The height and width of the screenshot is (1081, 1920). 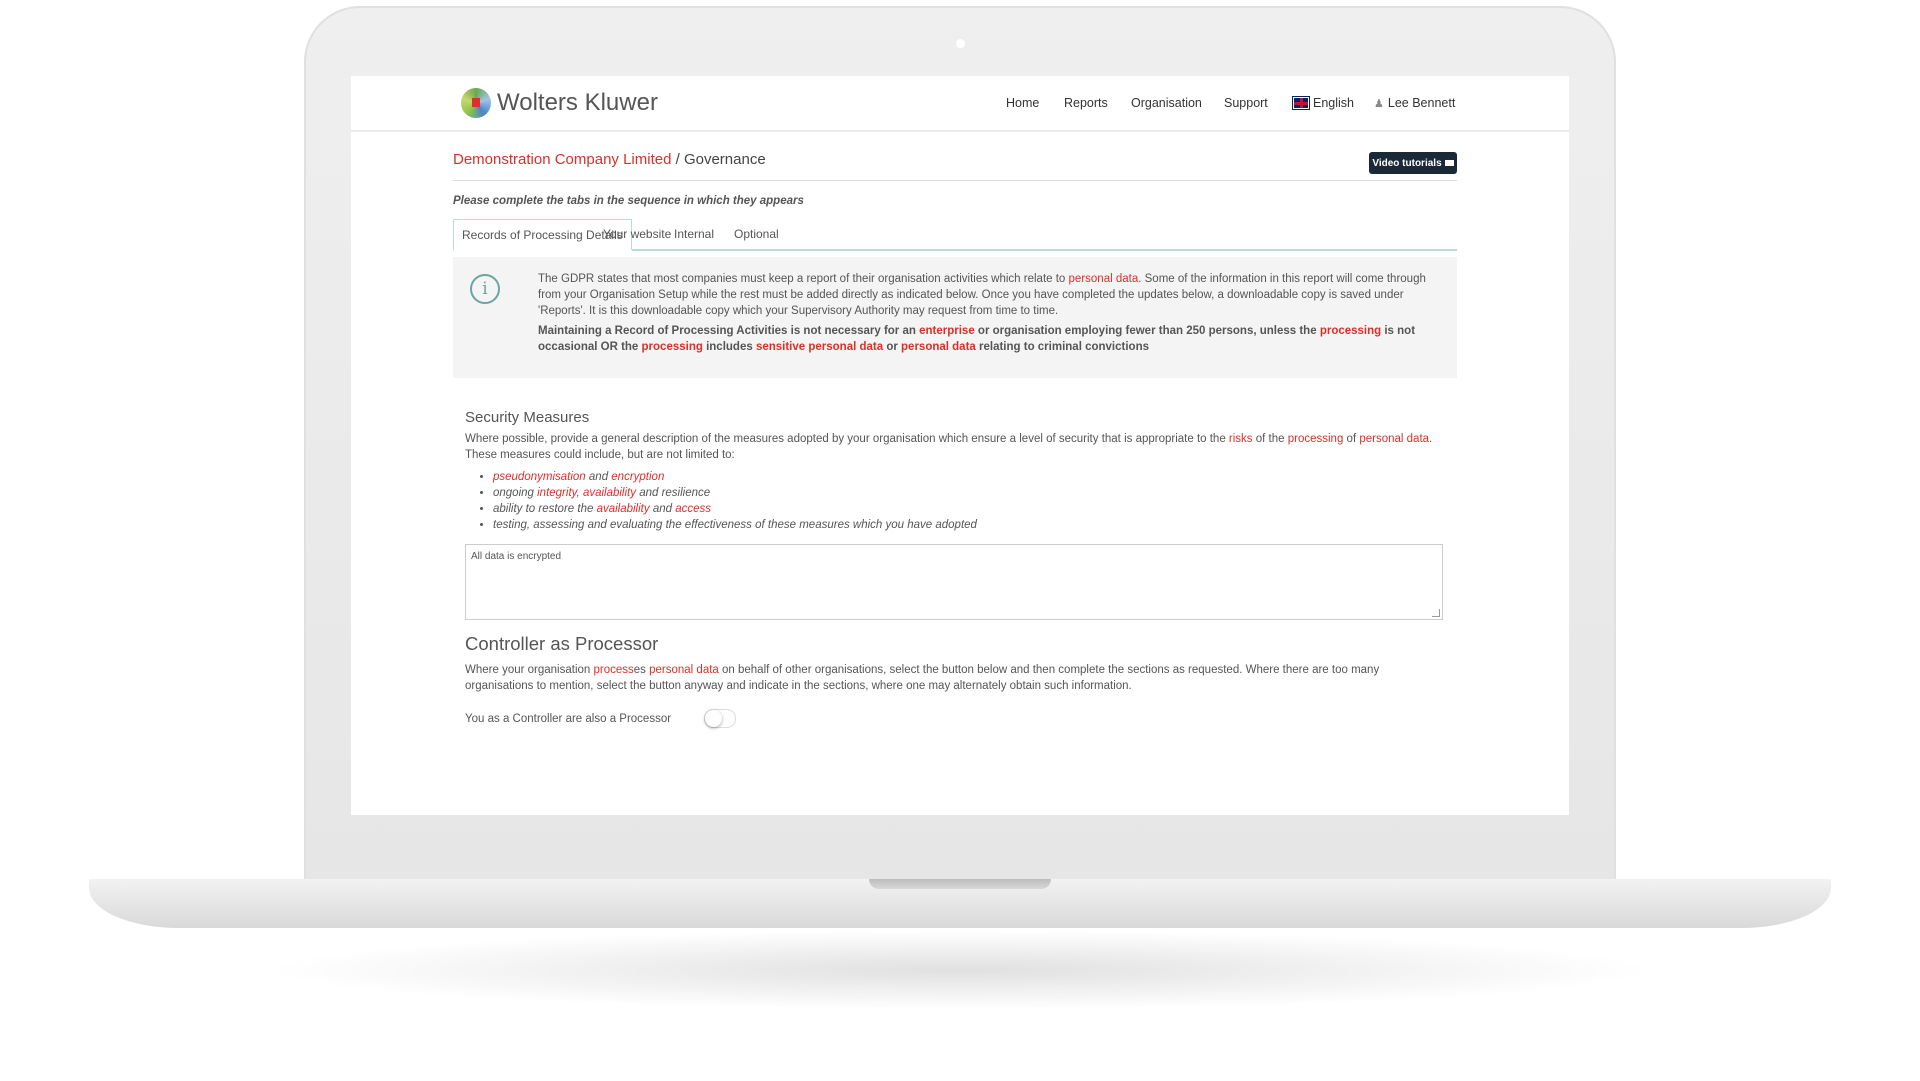 What do you see at coordinates (562, 159) in the screenshot?
I see `breadcrumb-company-link: Demonstration Company Limited` at bounding box center [562, 159].